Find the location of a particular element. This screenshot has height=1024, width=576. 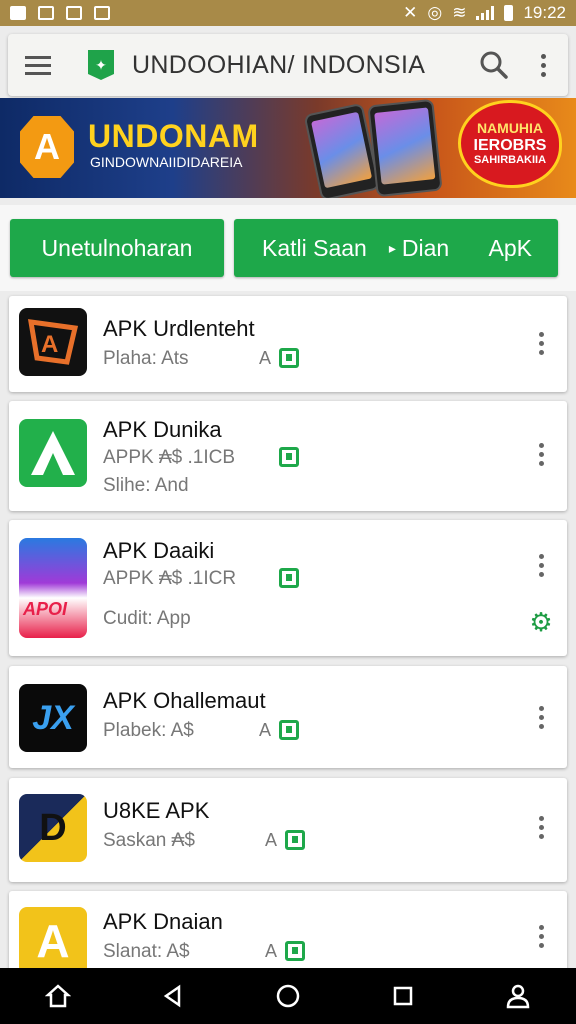

app-name: APK Ohallemaut is located at coordinates (184, 700).